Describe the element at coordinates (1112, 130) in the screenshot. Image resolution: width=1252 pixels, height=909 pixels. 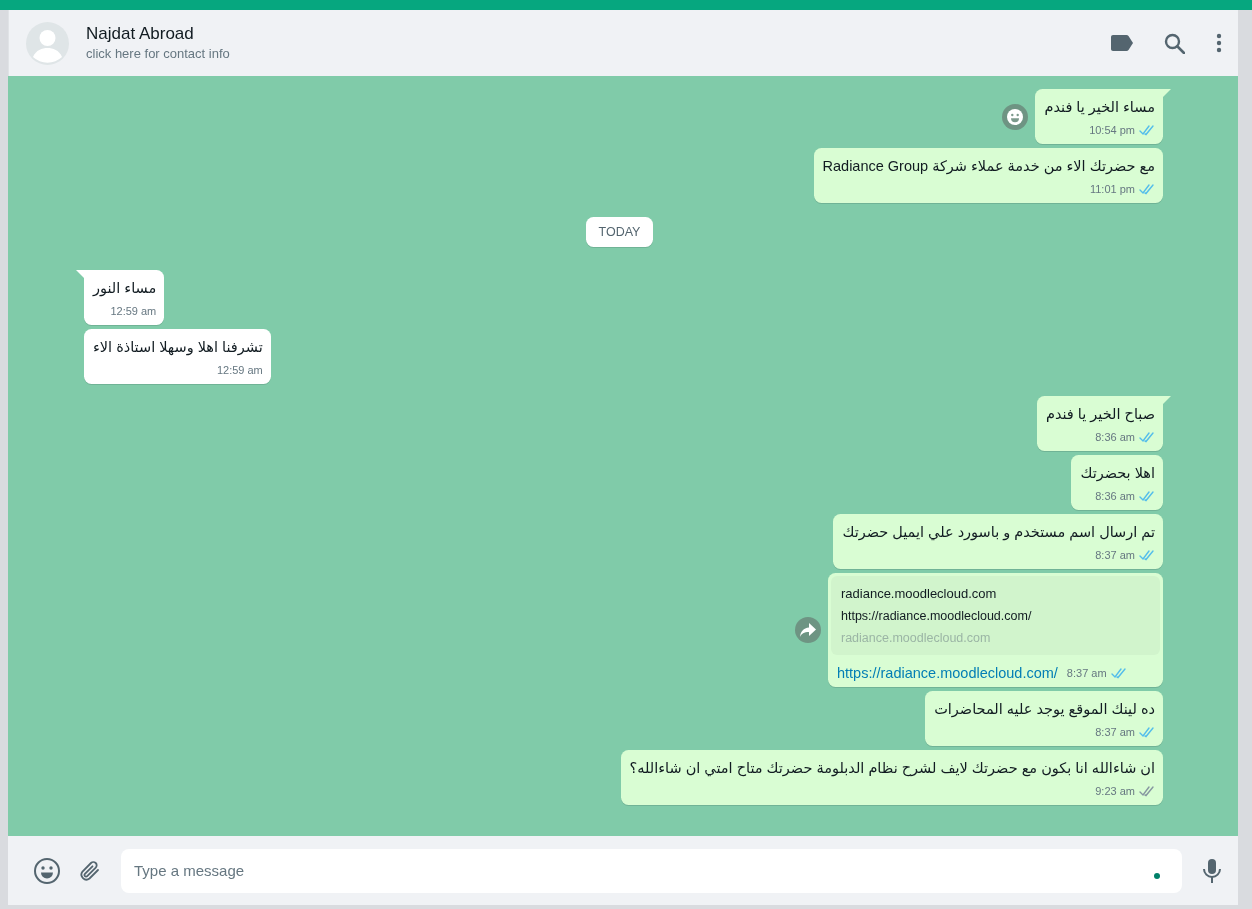
I see `message-time: 10:54 pm` at that location.